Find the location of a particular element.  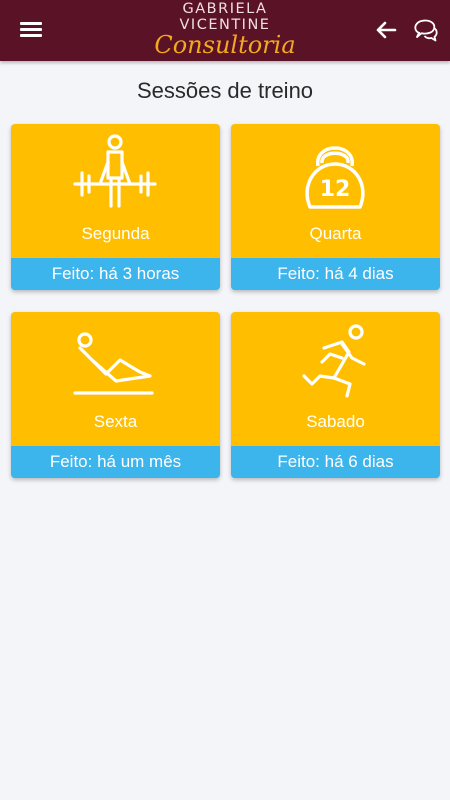

brand-logo: GABRIELA VICENTINE Consultoria is located at coordinates (225, 30).